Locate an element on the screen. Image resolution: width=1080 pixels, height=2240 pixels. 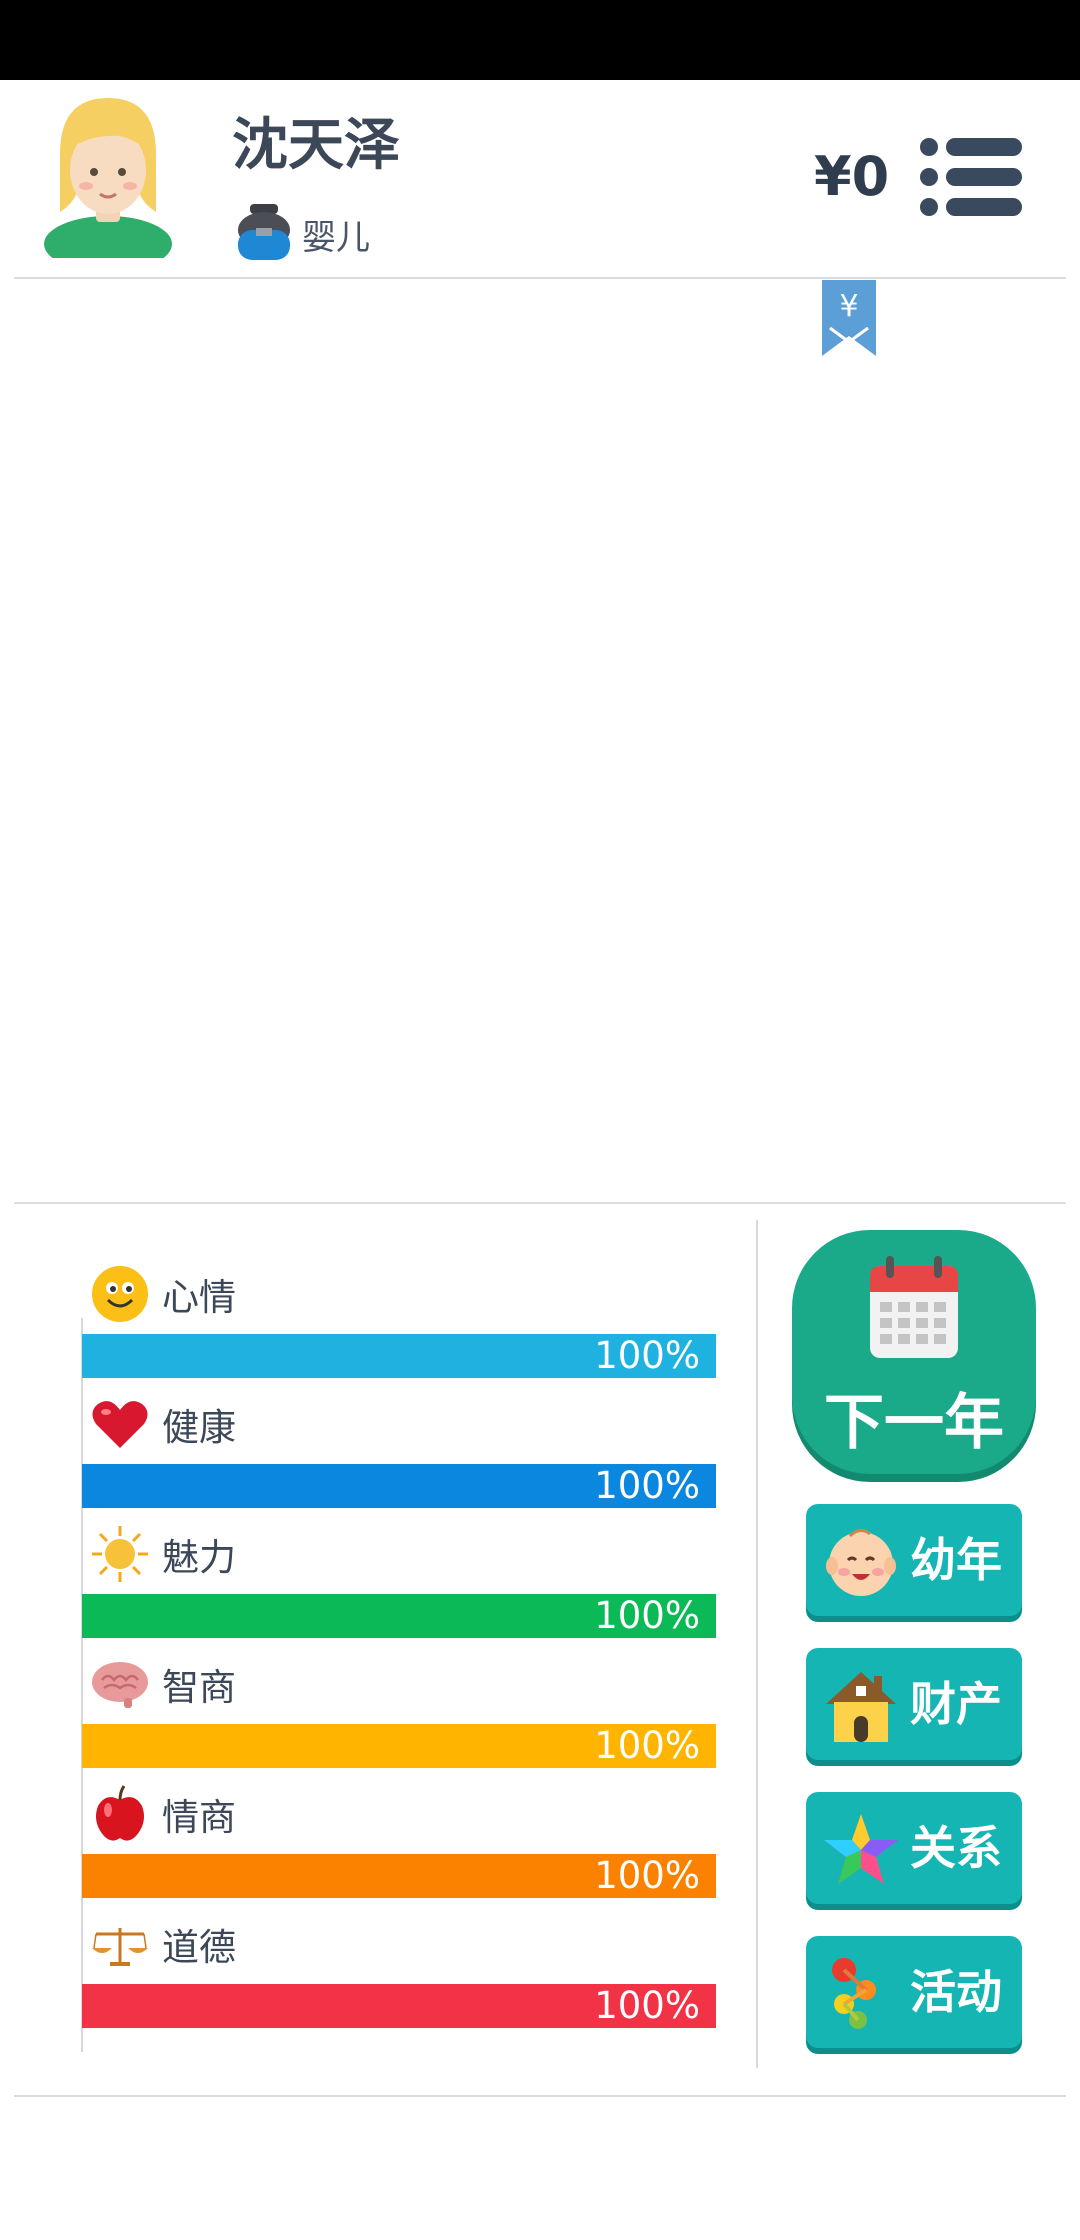
baby-face-icon is located at coordinates (861, 1562).